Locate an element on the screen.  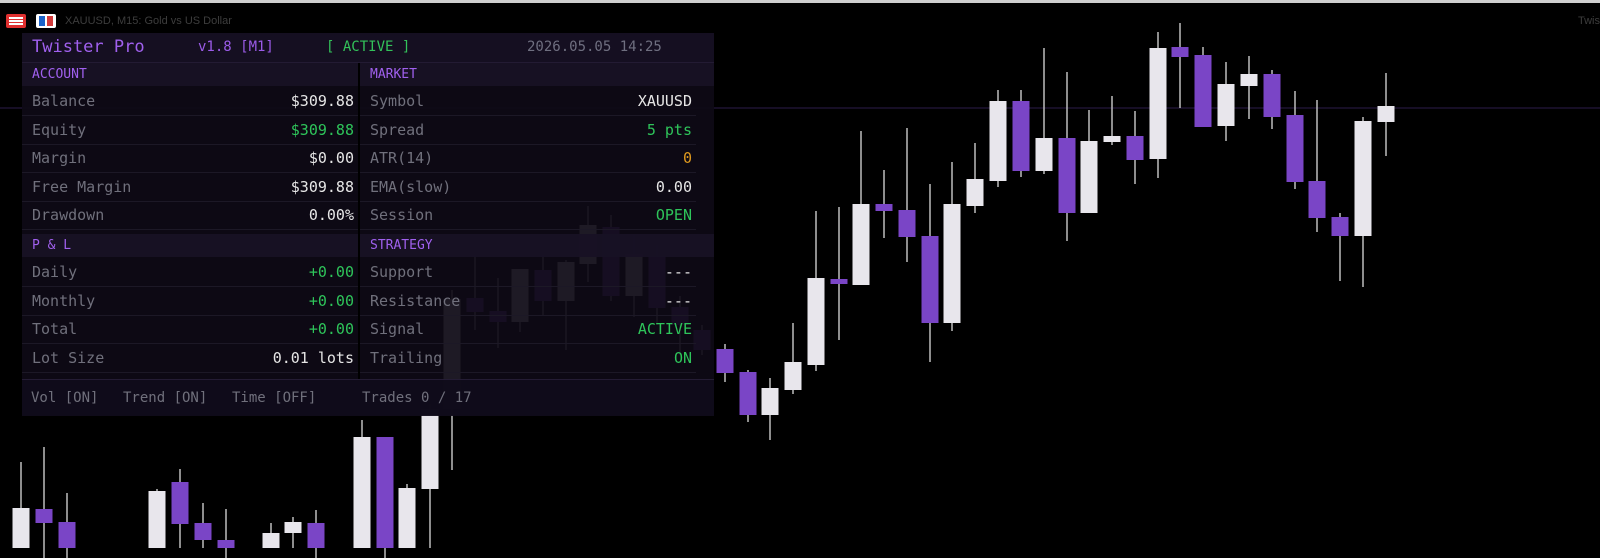
strategy-row-label: Support is located at coordinates (402, 272).